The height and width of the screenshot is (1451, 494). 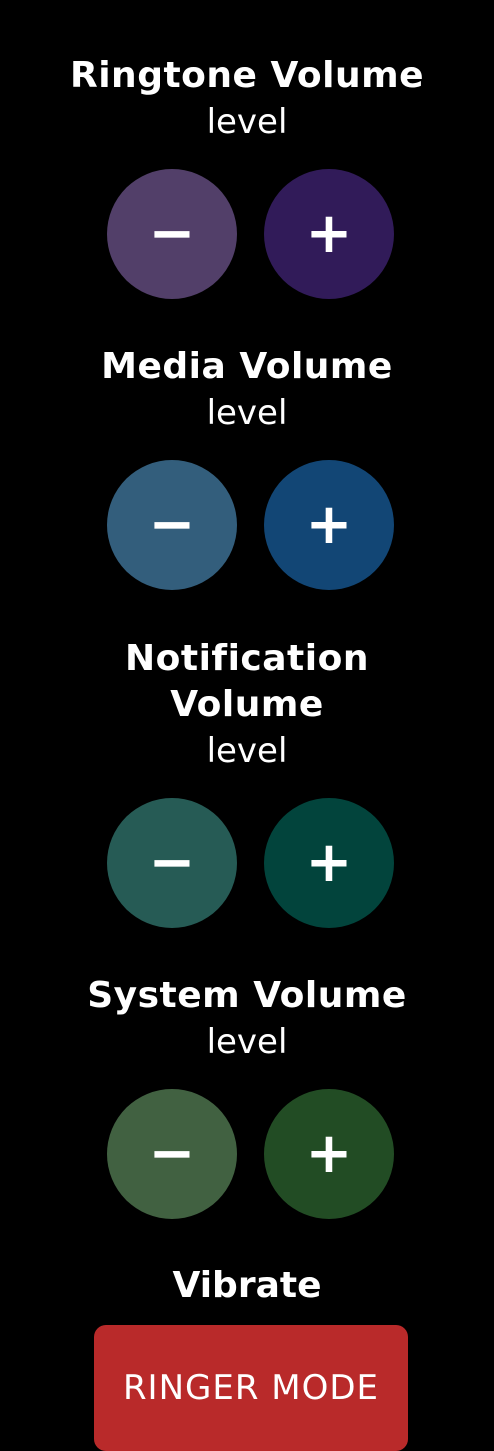 I want to click on system-volume-title: System Volume, so click(x=247, y=995).